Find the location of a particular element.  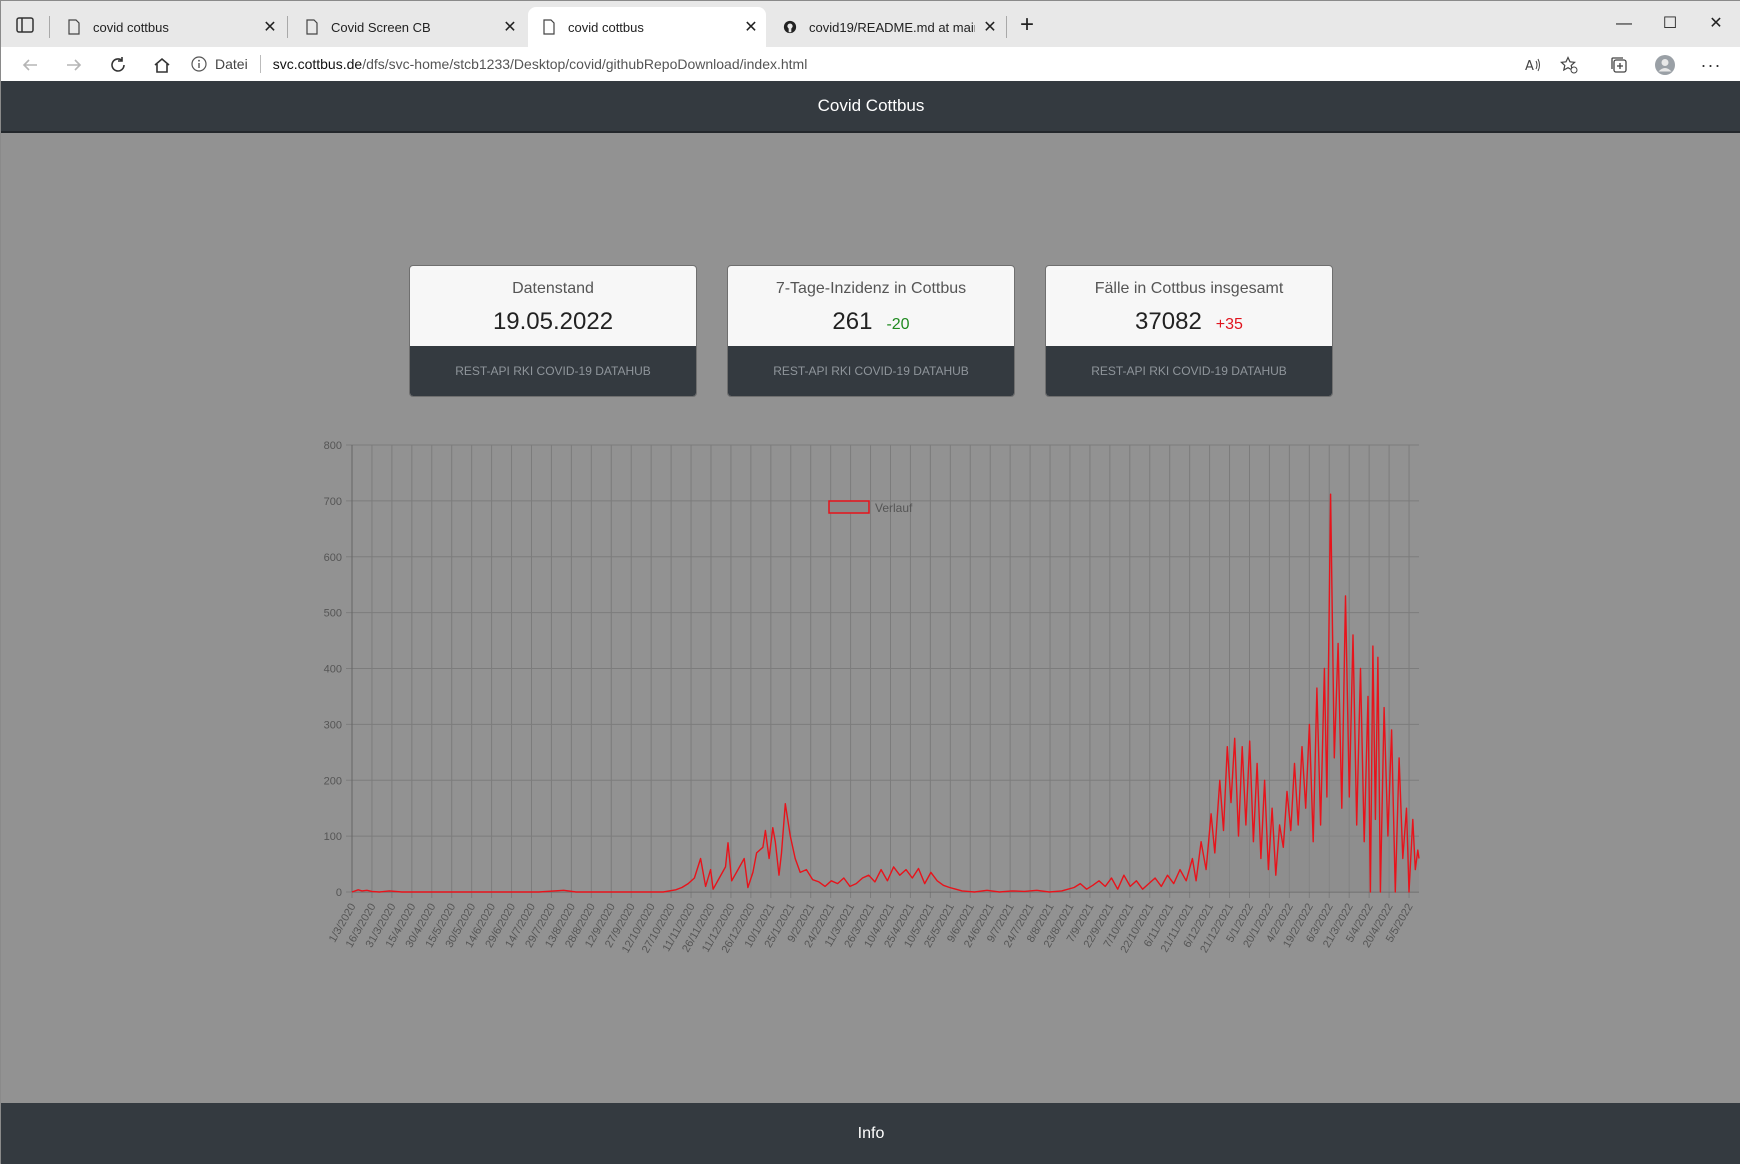

collections-icon is located at coordinates (1619, 65).